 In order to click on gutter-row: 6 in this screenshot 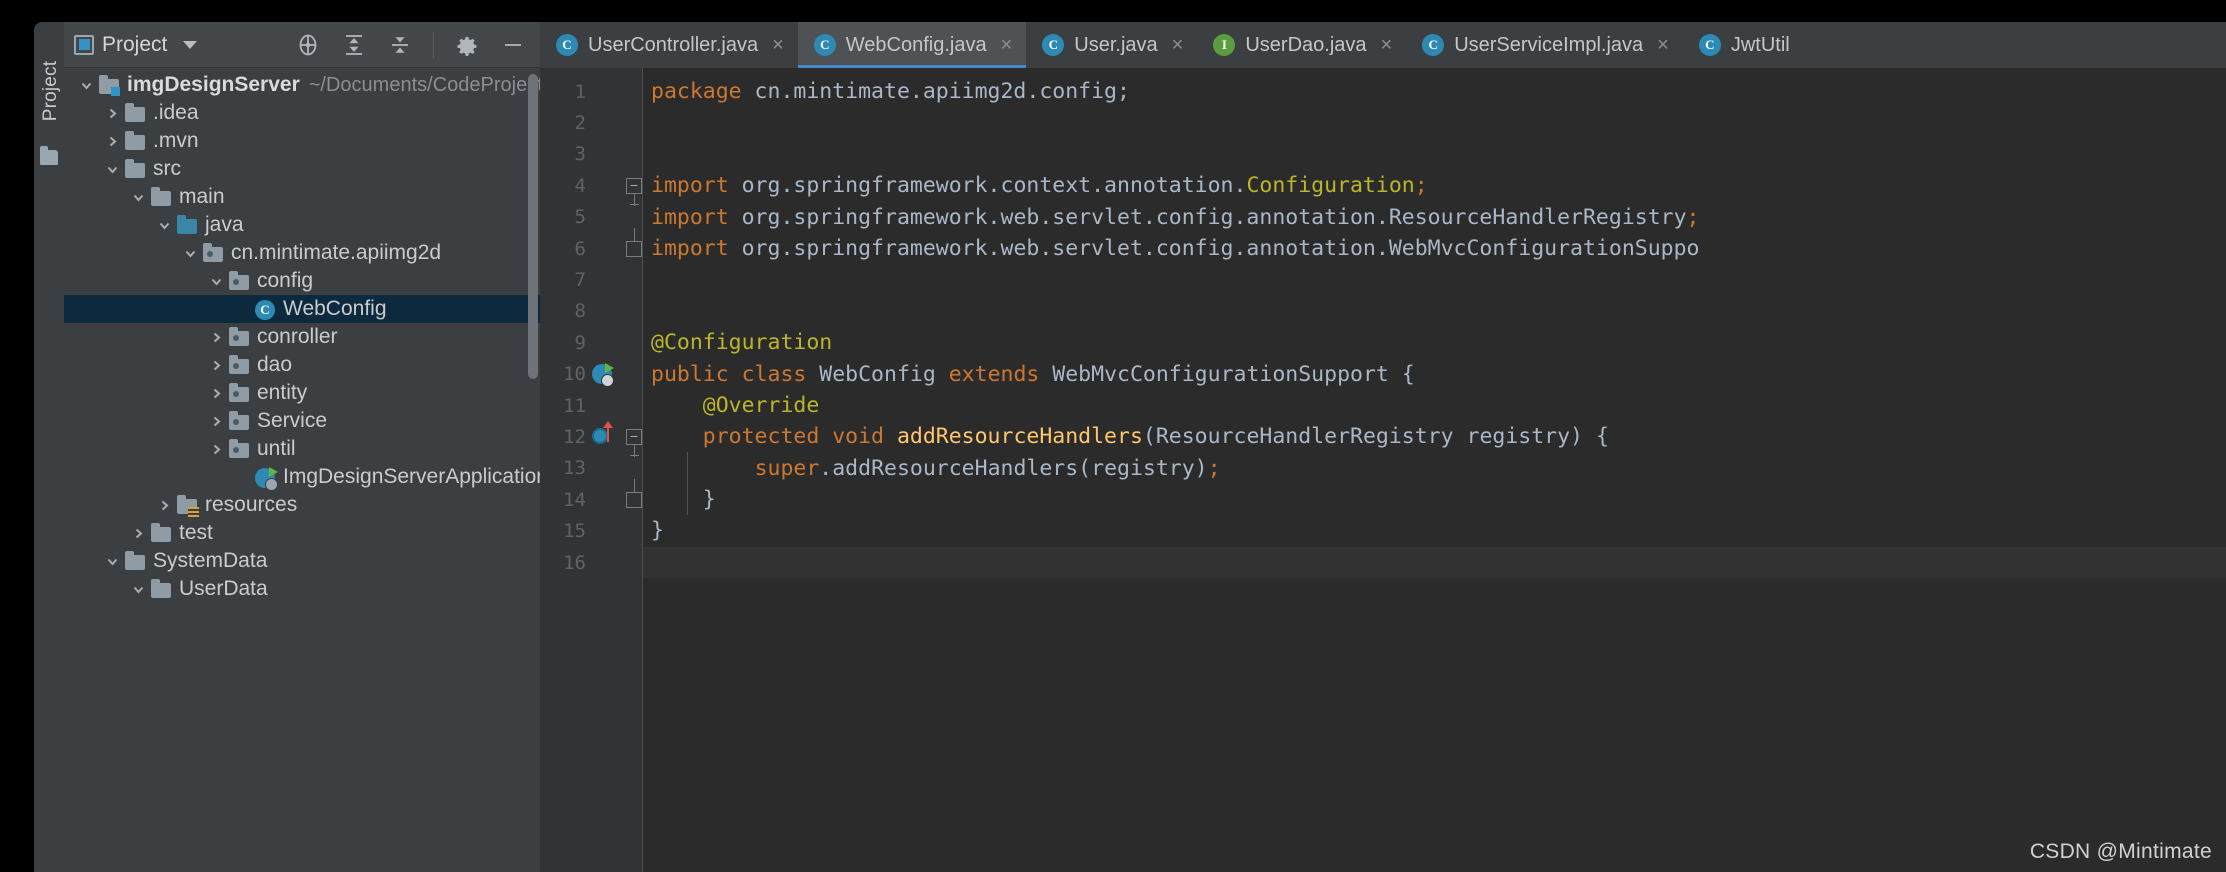, I will do `click(591, 245)`.